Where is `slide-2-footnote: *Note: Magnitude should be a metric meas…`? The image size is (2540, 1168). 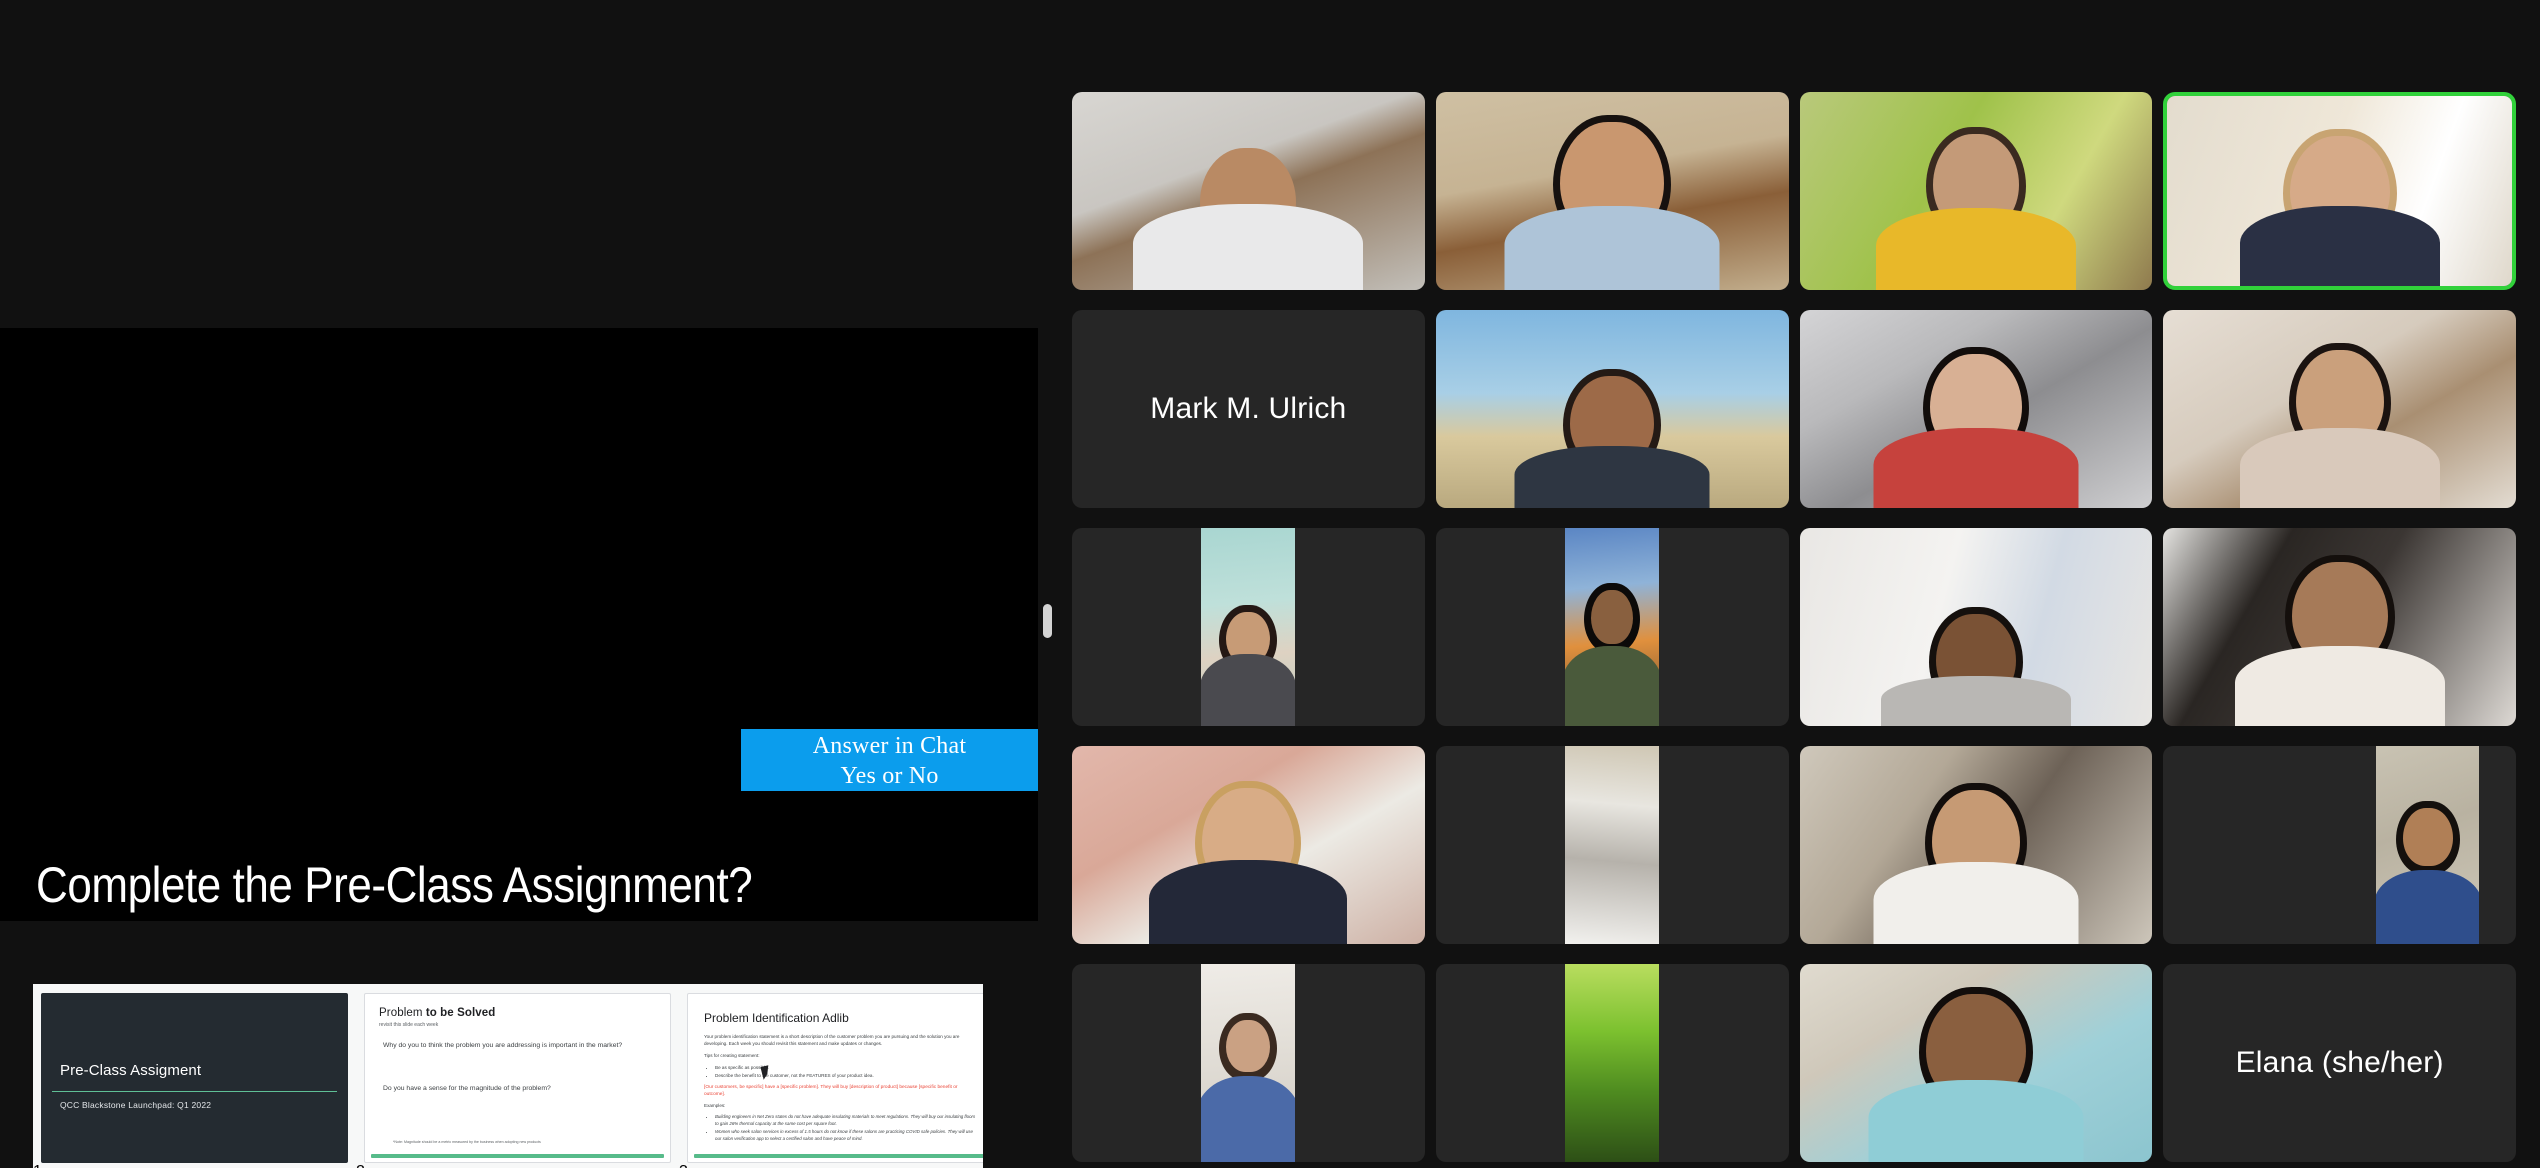 slide-2-footnote: *Note: Magnitude should be a metric meas… is located at coordinates (467, 1142).